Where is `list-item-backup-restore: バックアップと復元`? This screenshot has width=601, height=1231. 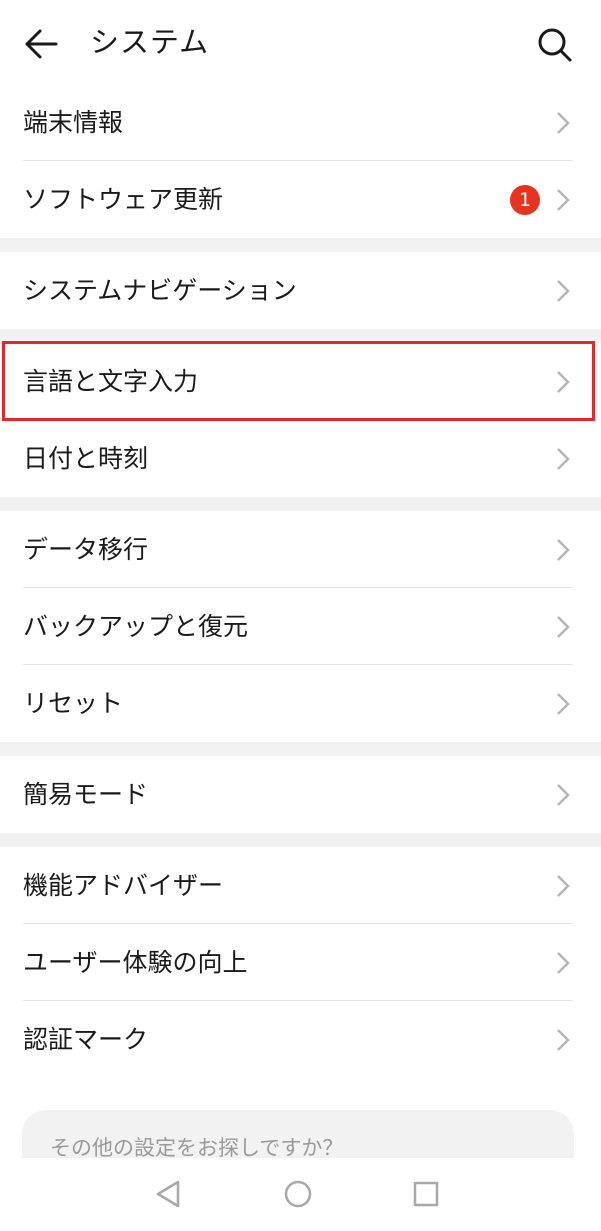
list-item-backup-restore: バックアップと復元 is located at coordinates (300, 626).